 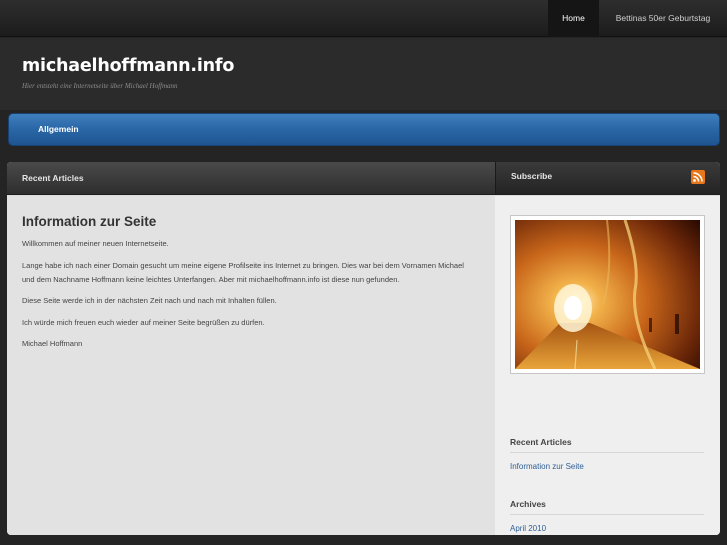 I want to click on category-bar: Allgemein, so click(x=364, y=129).